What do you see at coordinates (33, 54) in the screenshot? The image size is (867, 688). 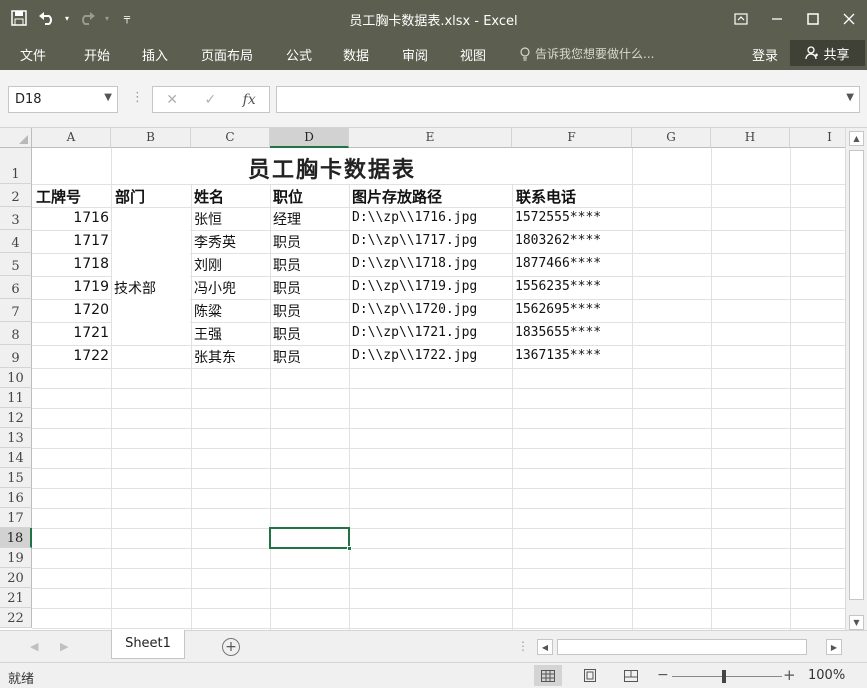 I see `tab-file: 文件` at bounding box center [33, 54].